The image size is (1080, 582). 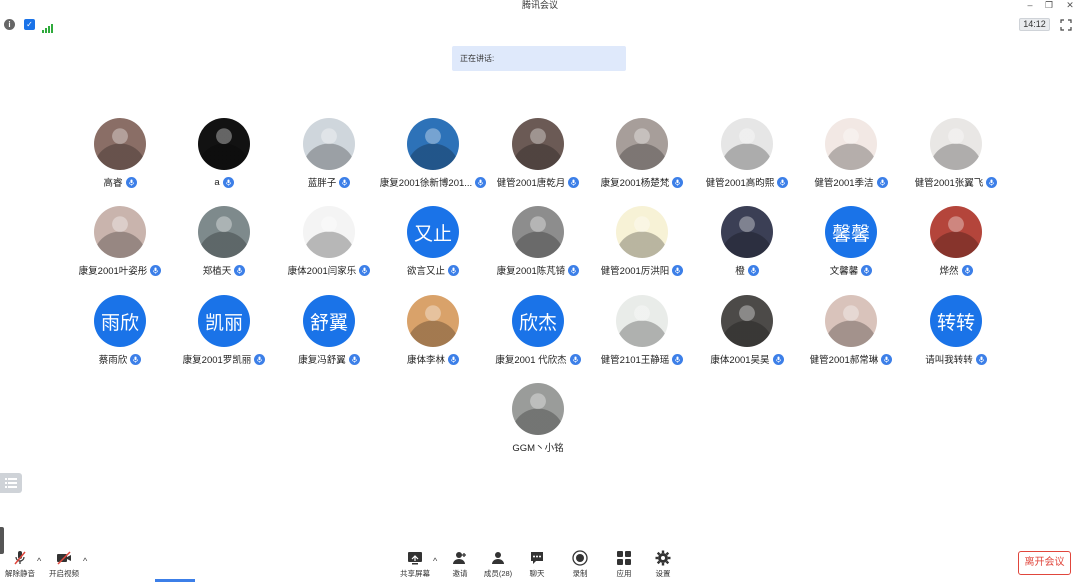 I want to click on unmute-button: 解除静音, so click(x=20, y=565).